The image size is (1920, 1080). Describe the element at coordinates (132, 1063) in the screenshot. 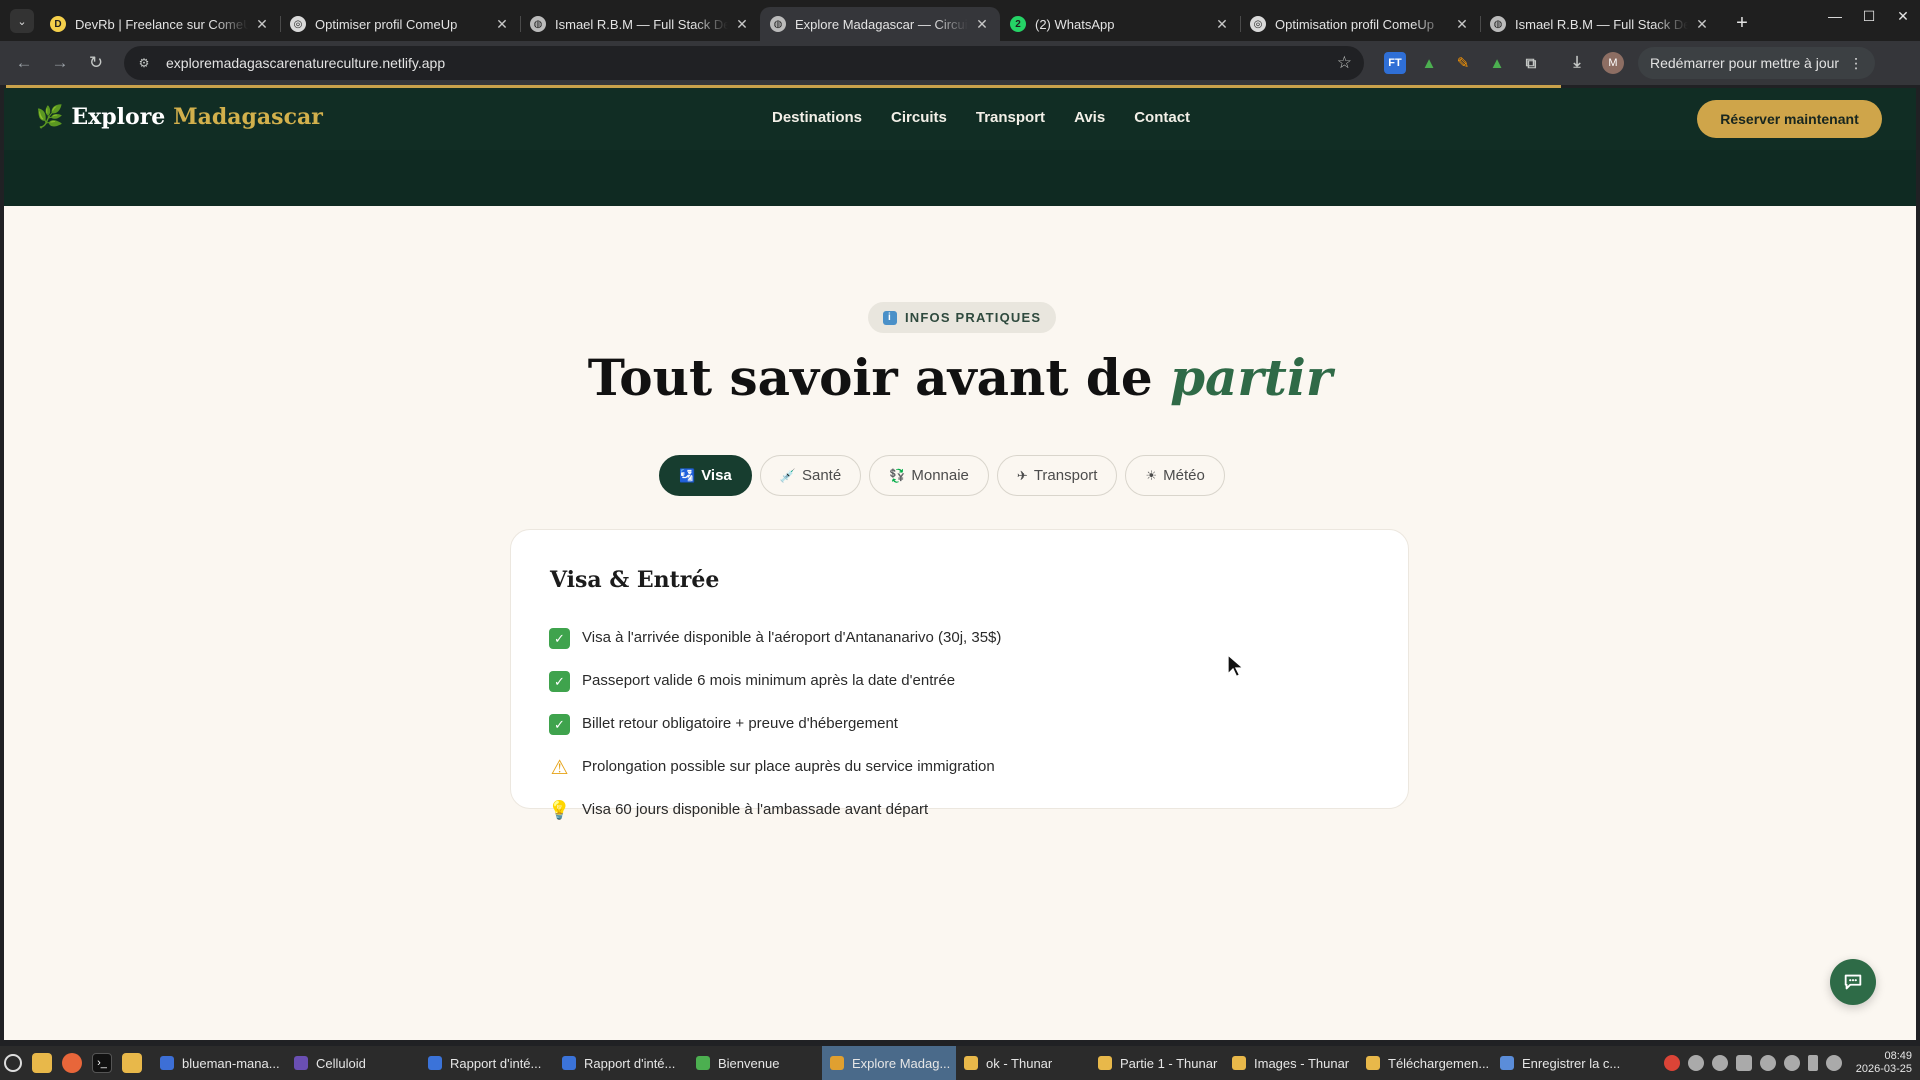

I see `folder-icon` at that location.